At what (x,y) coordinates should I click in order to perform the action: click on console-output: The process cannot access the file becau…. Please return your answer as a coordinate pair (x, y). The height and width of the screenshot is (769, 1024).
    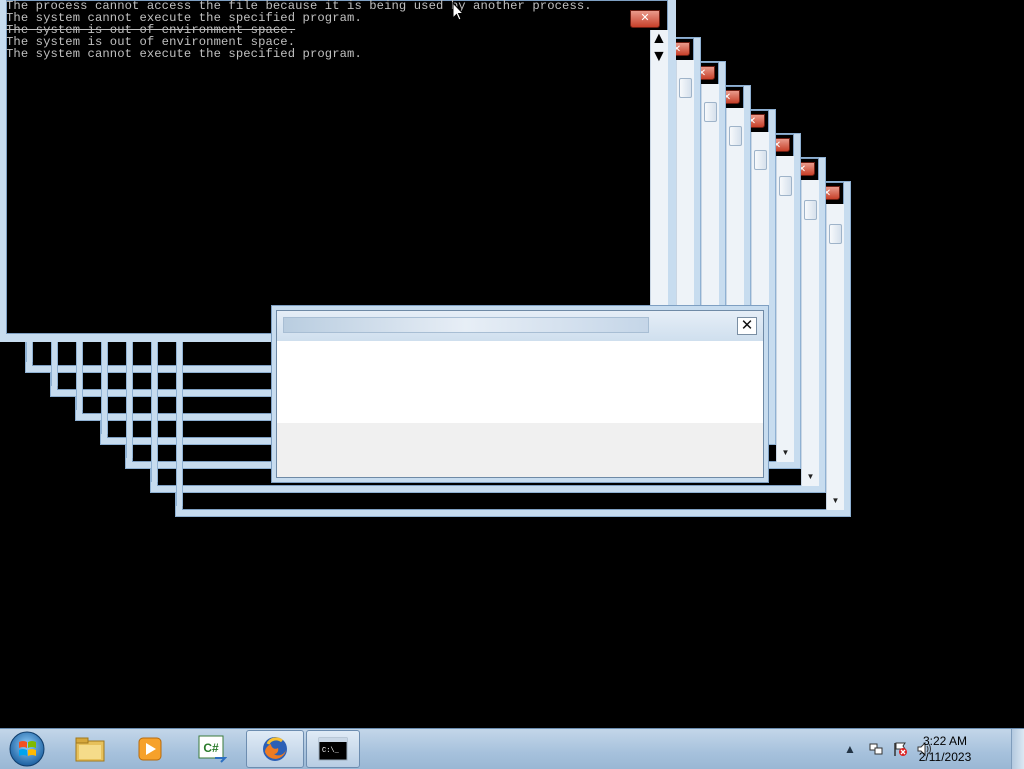
    Looking at the image, I should click on (326, 30).